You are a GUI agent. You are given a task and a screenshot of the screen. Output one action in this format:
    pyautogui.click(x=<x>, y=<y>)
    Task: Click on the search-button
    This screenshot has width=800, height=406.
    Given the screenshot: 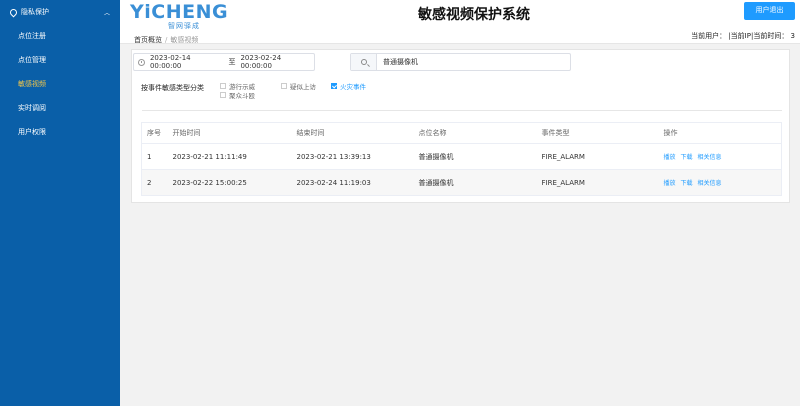 What is the action you would take?
    pyautogui.click(x=364, y=62)
    